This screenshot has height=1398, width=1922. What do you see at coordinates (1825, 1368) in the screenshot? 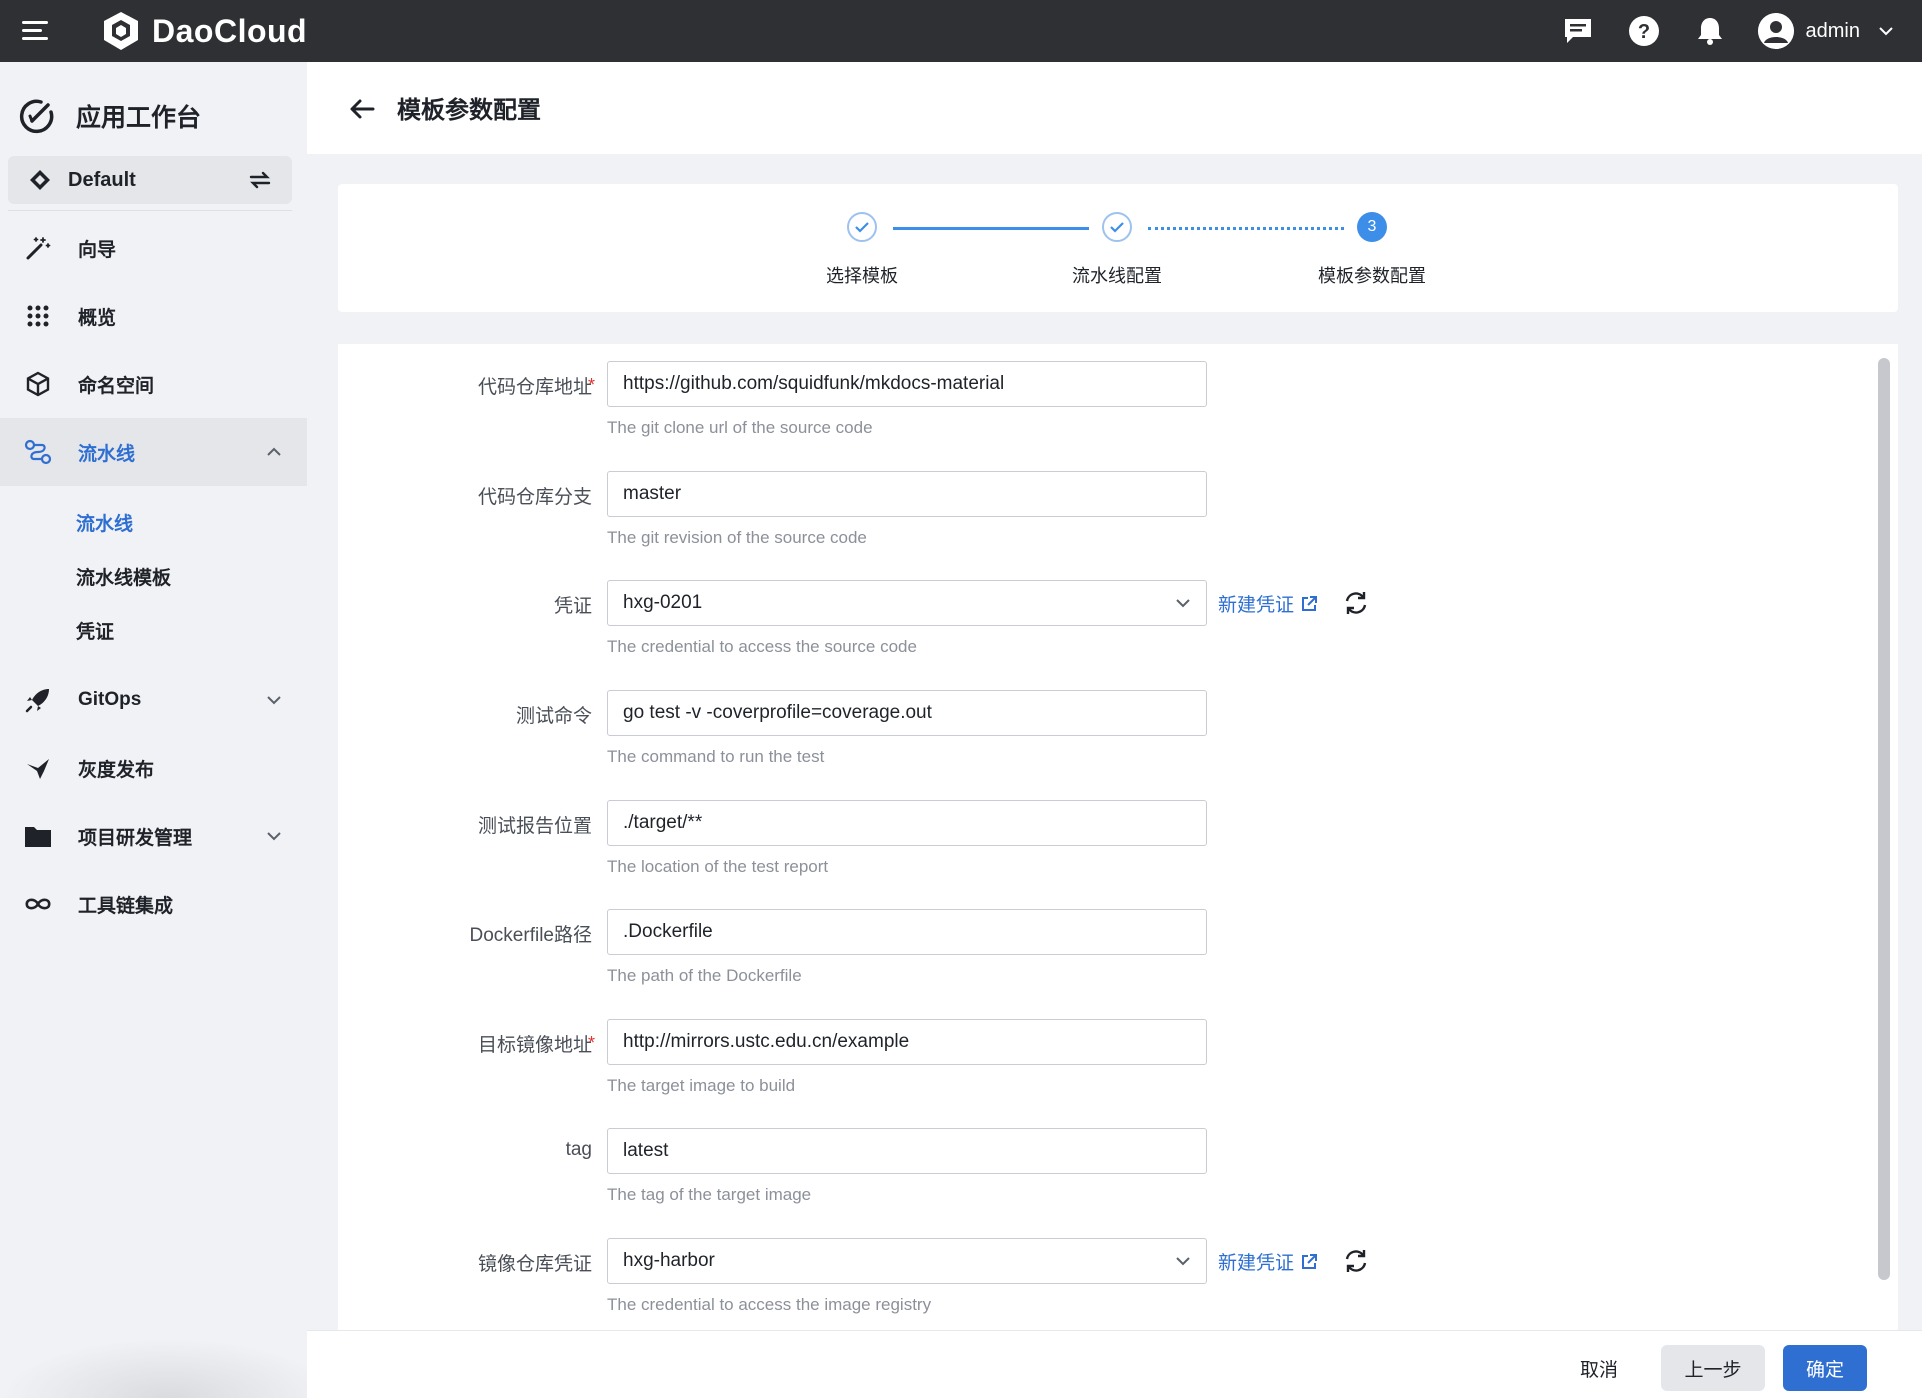
I see `confirm-button: 确定` at bounding box center [1825, 1368].